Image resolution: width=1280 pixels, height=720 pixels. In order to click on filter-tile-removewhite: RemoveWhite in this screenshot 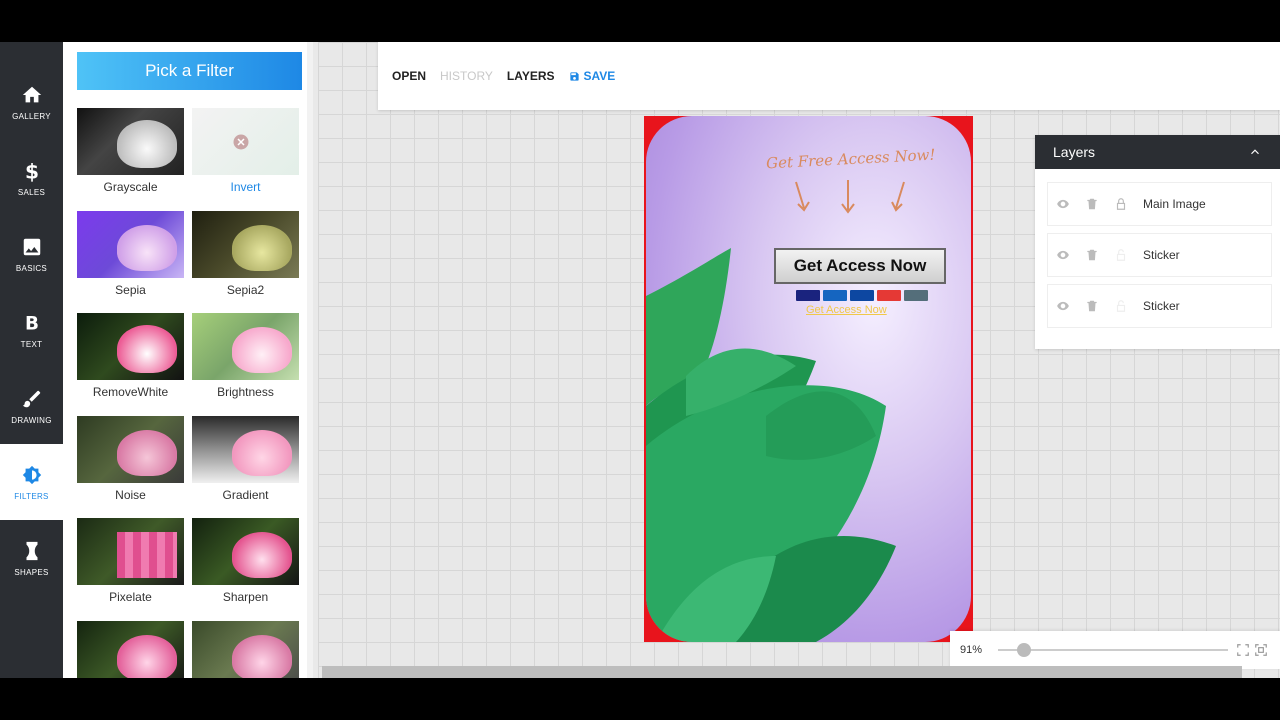, I will do `click(130, 356)`.